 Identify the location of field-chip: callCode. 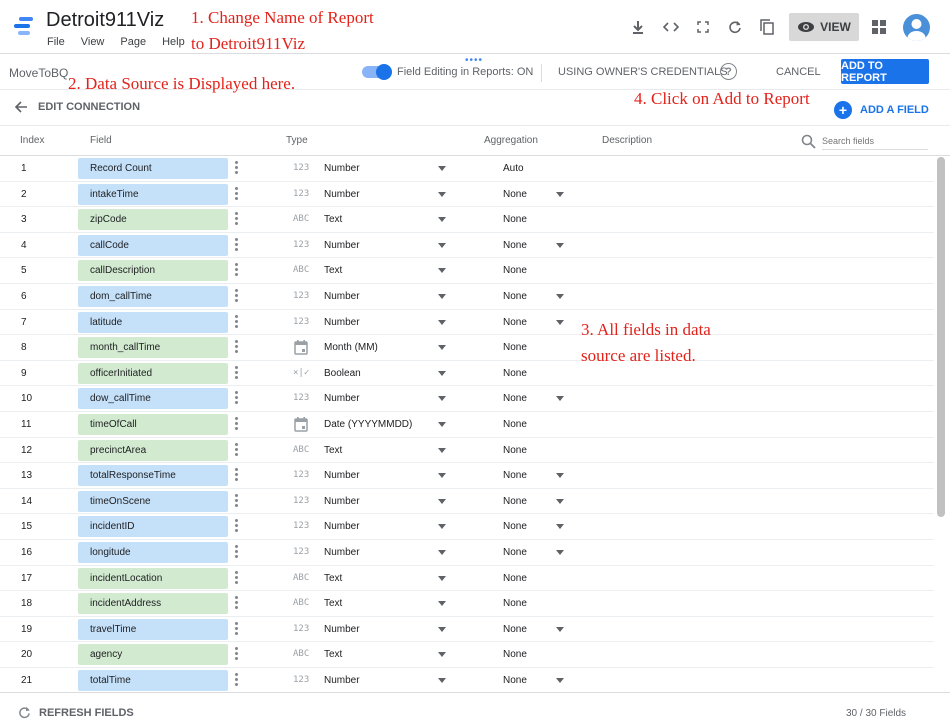
(153, 245).